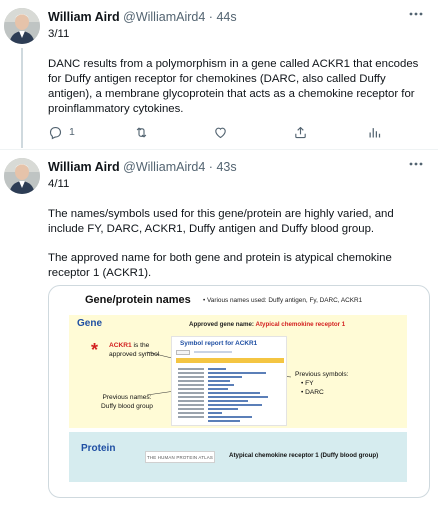  What do you see at coordinates (55, 132) in the screenshot?
I see `reply-icon` at bounding box center [55, 132].